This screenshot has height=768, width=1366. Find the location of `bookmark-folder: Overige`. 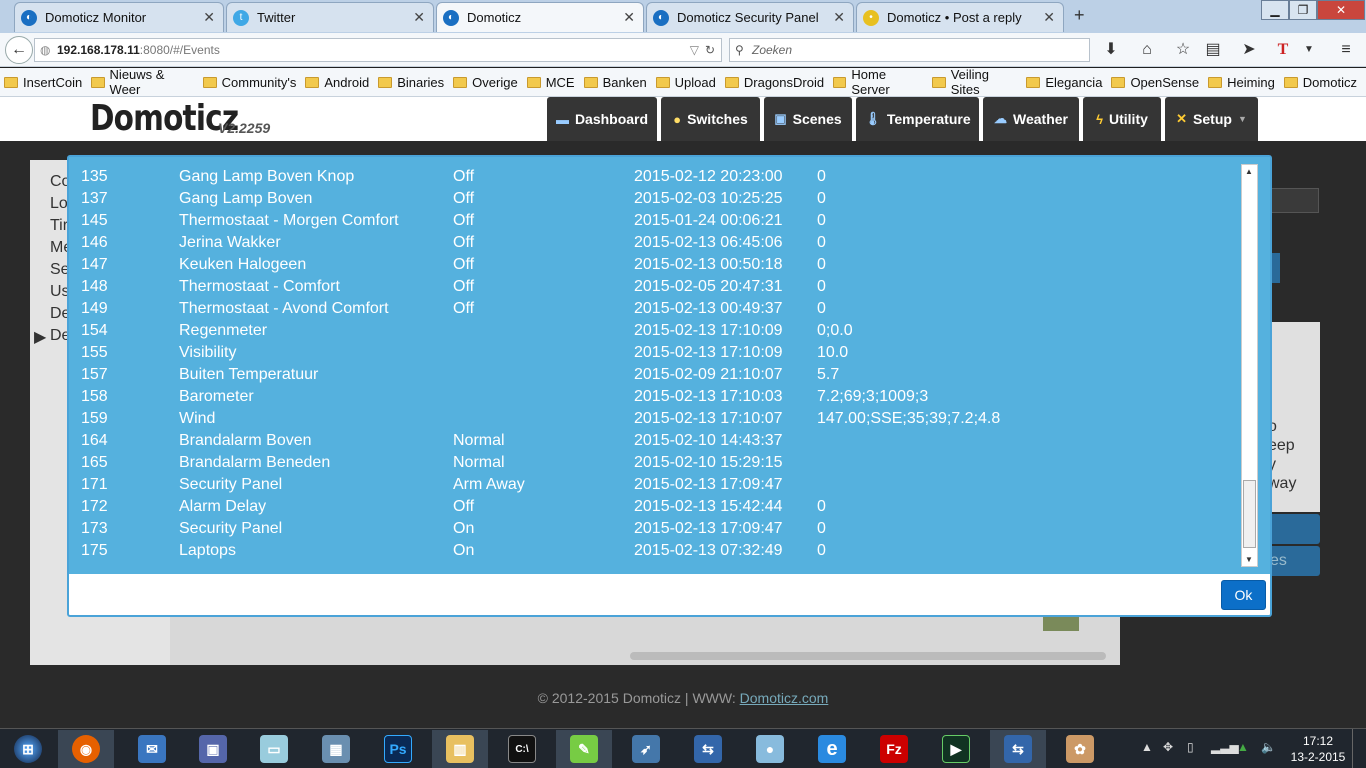

bookmark-folder: Overige is located at coordinates (485, 82).